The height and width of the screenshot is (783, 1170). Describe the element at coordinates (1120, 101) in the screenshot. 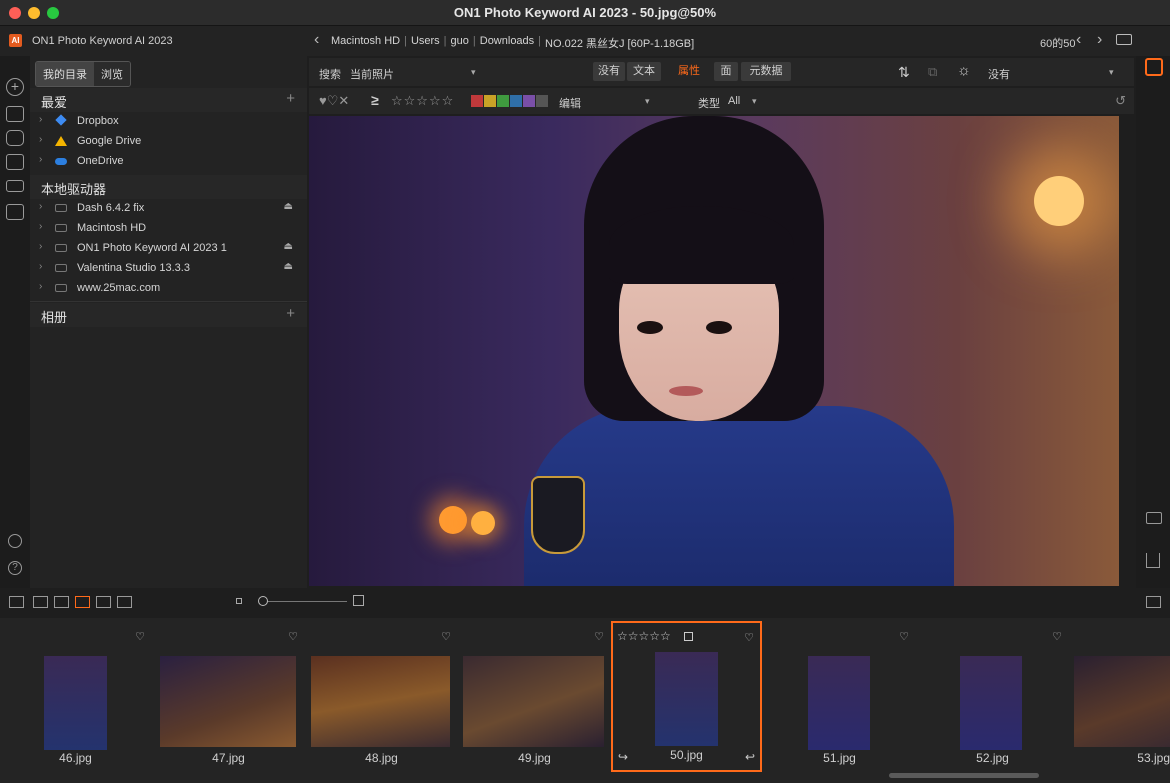

I see `reset-filter-icon: ↺` at that location.